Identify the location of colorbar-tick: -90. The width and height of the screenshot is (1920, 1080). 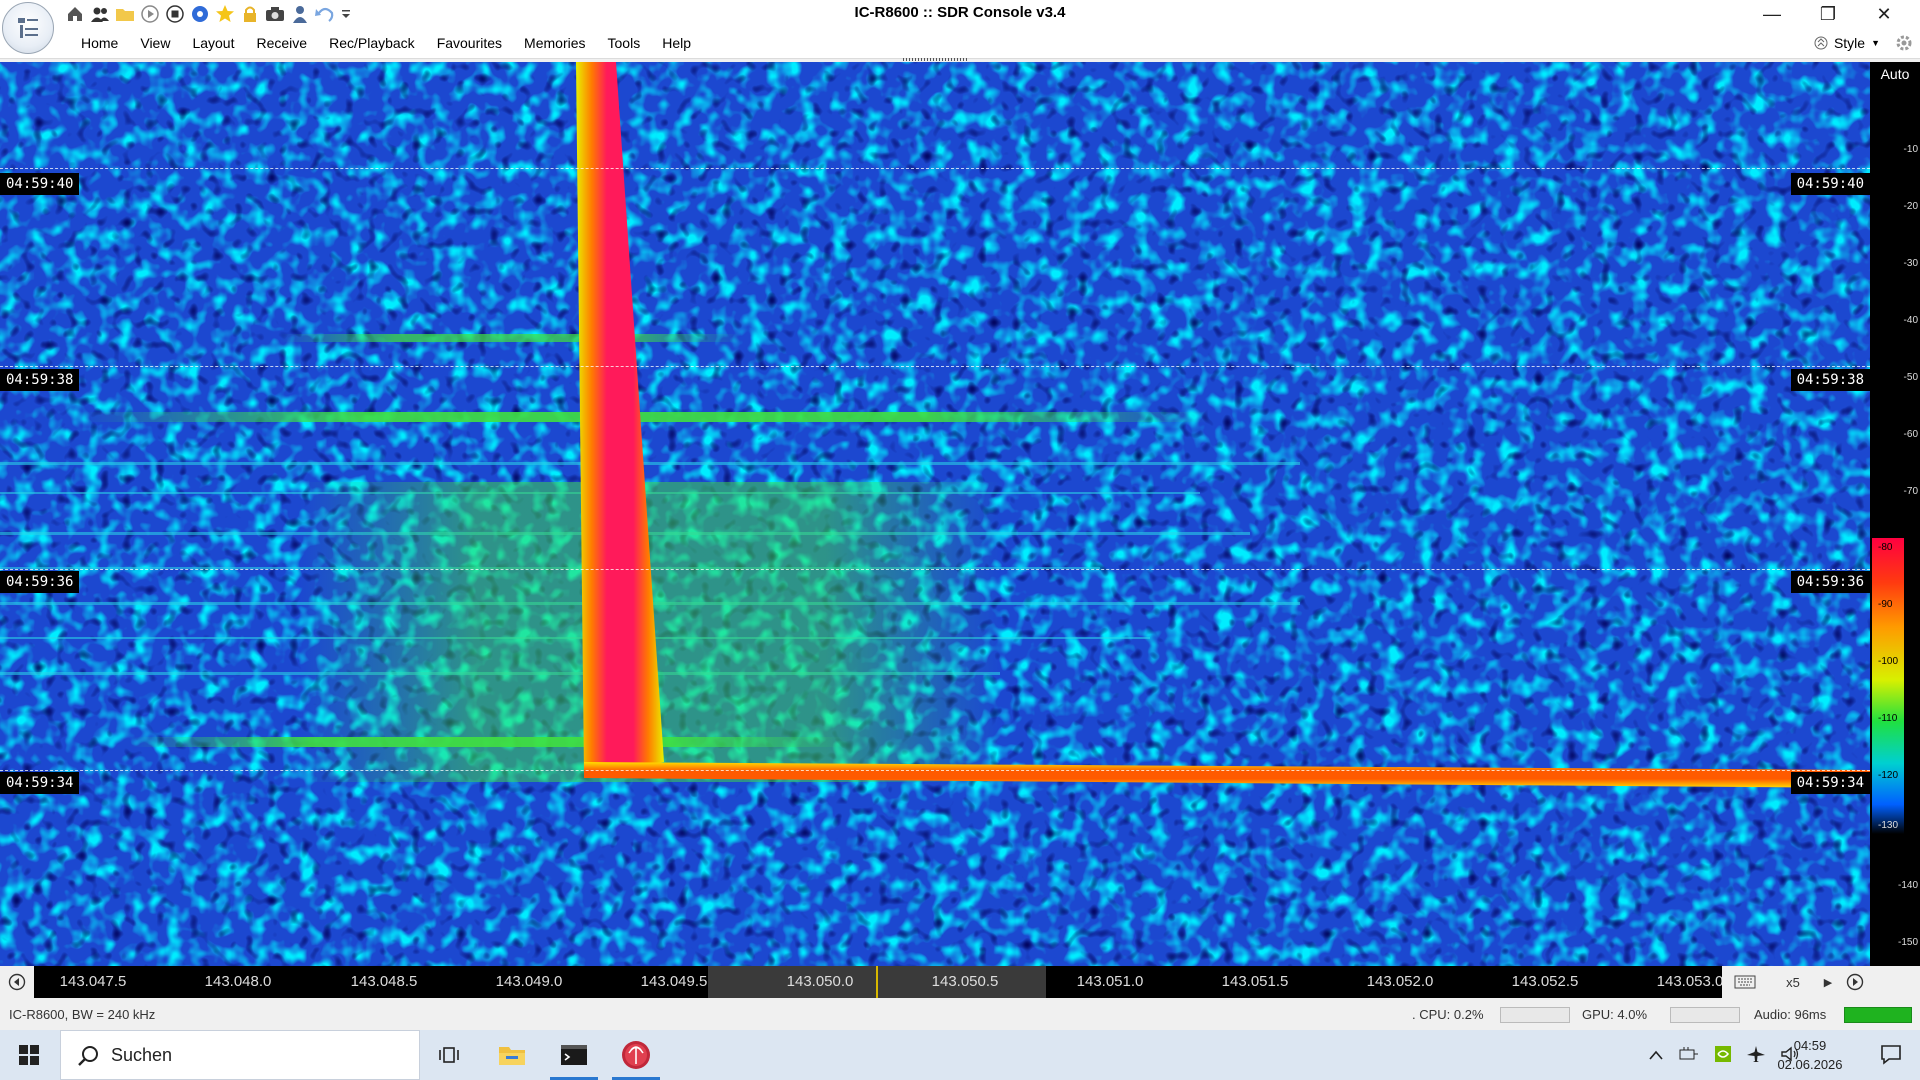
(1885, 604).